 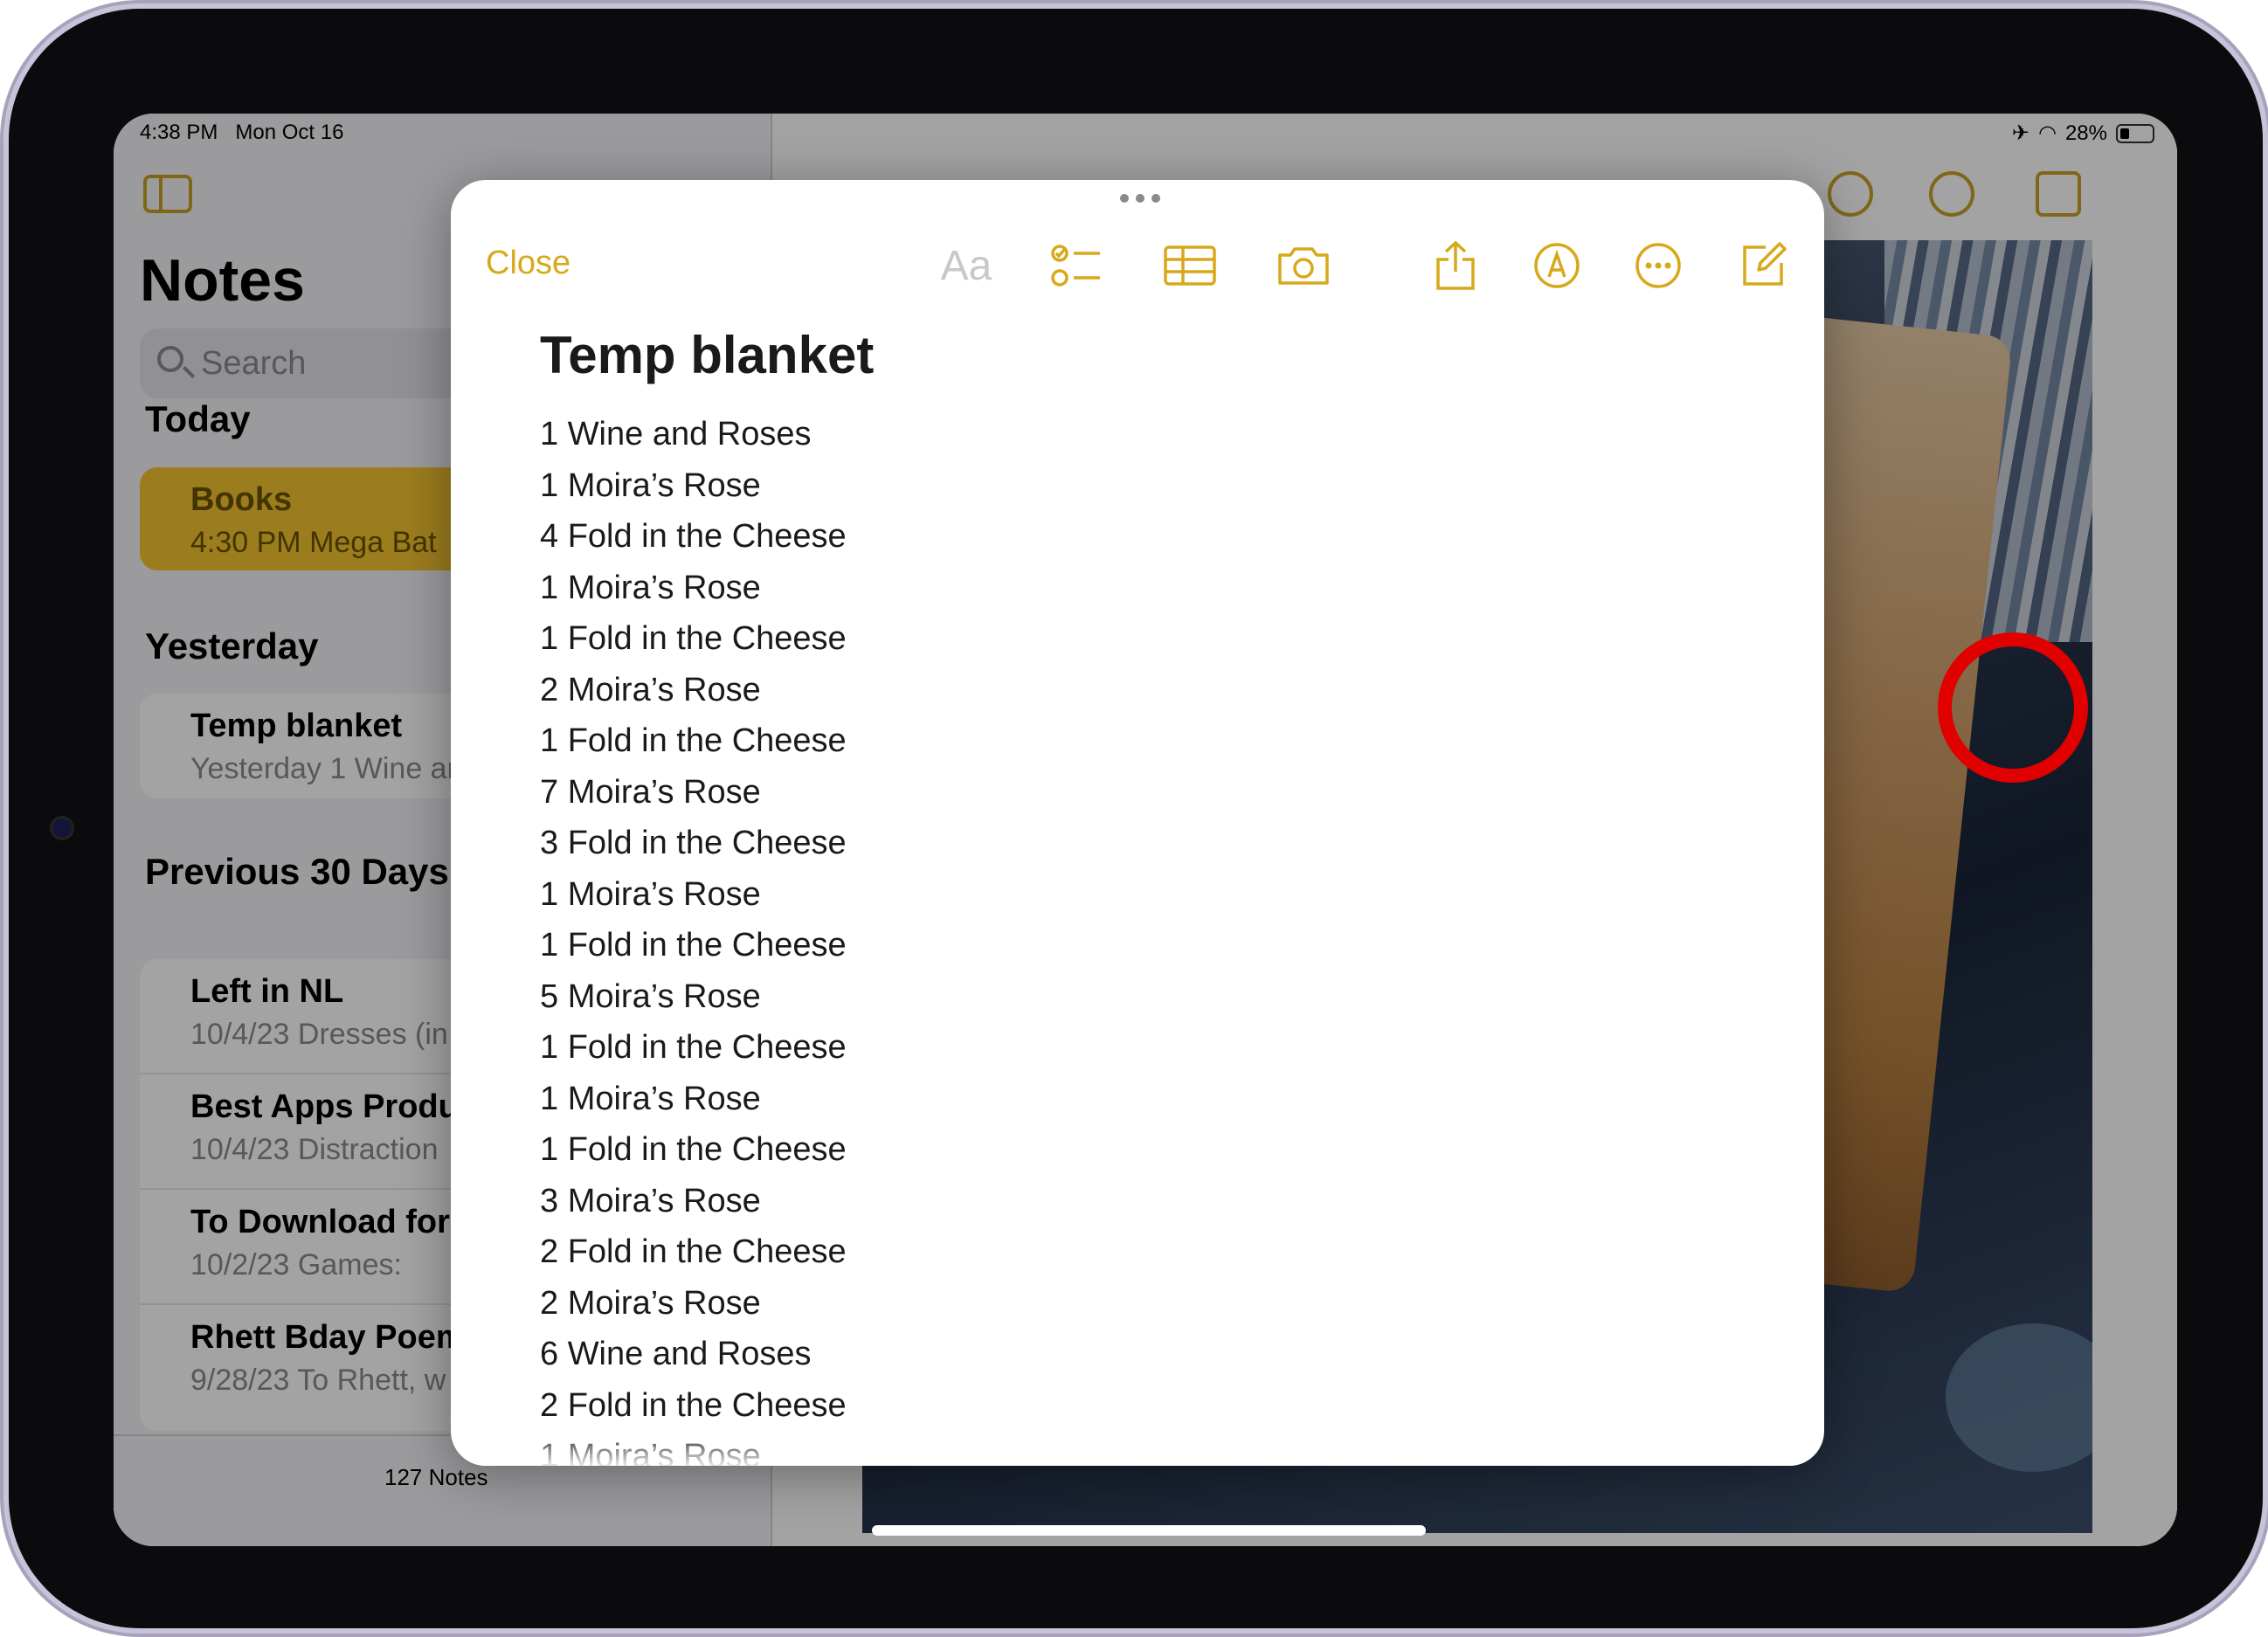 I want to click on grabber-handle, so click(x=1140, y=198).